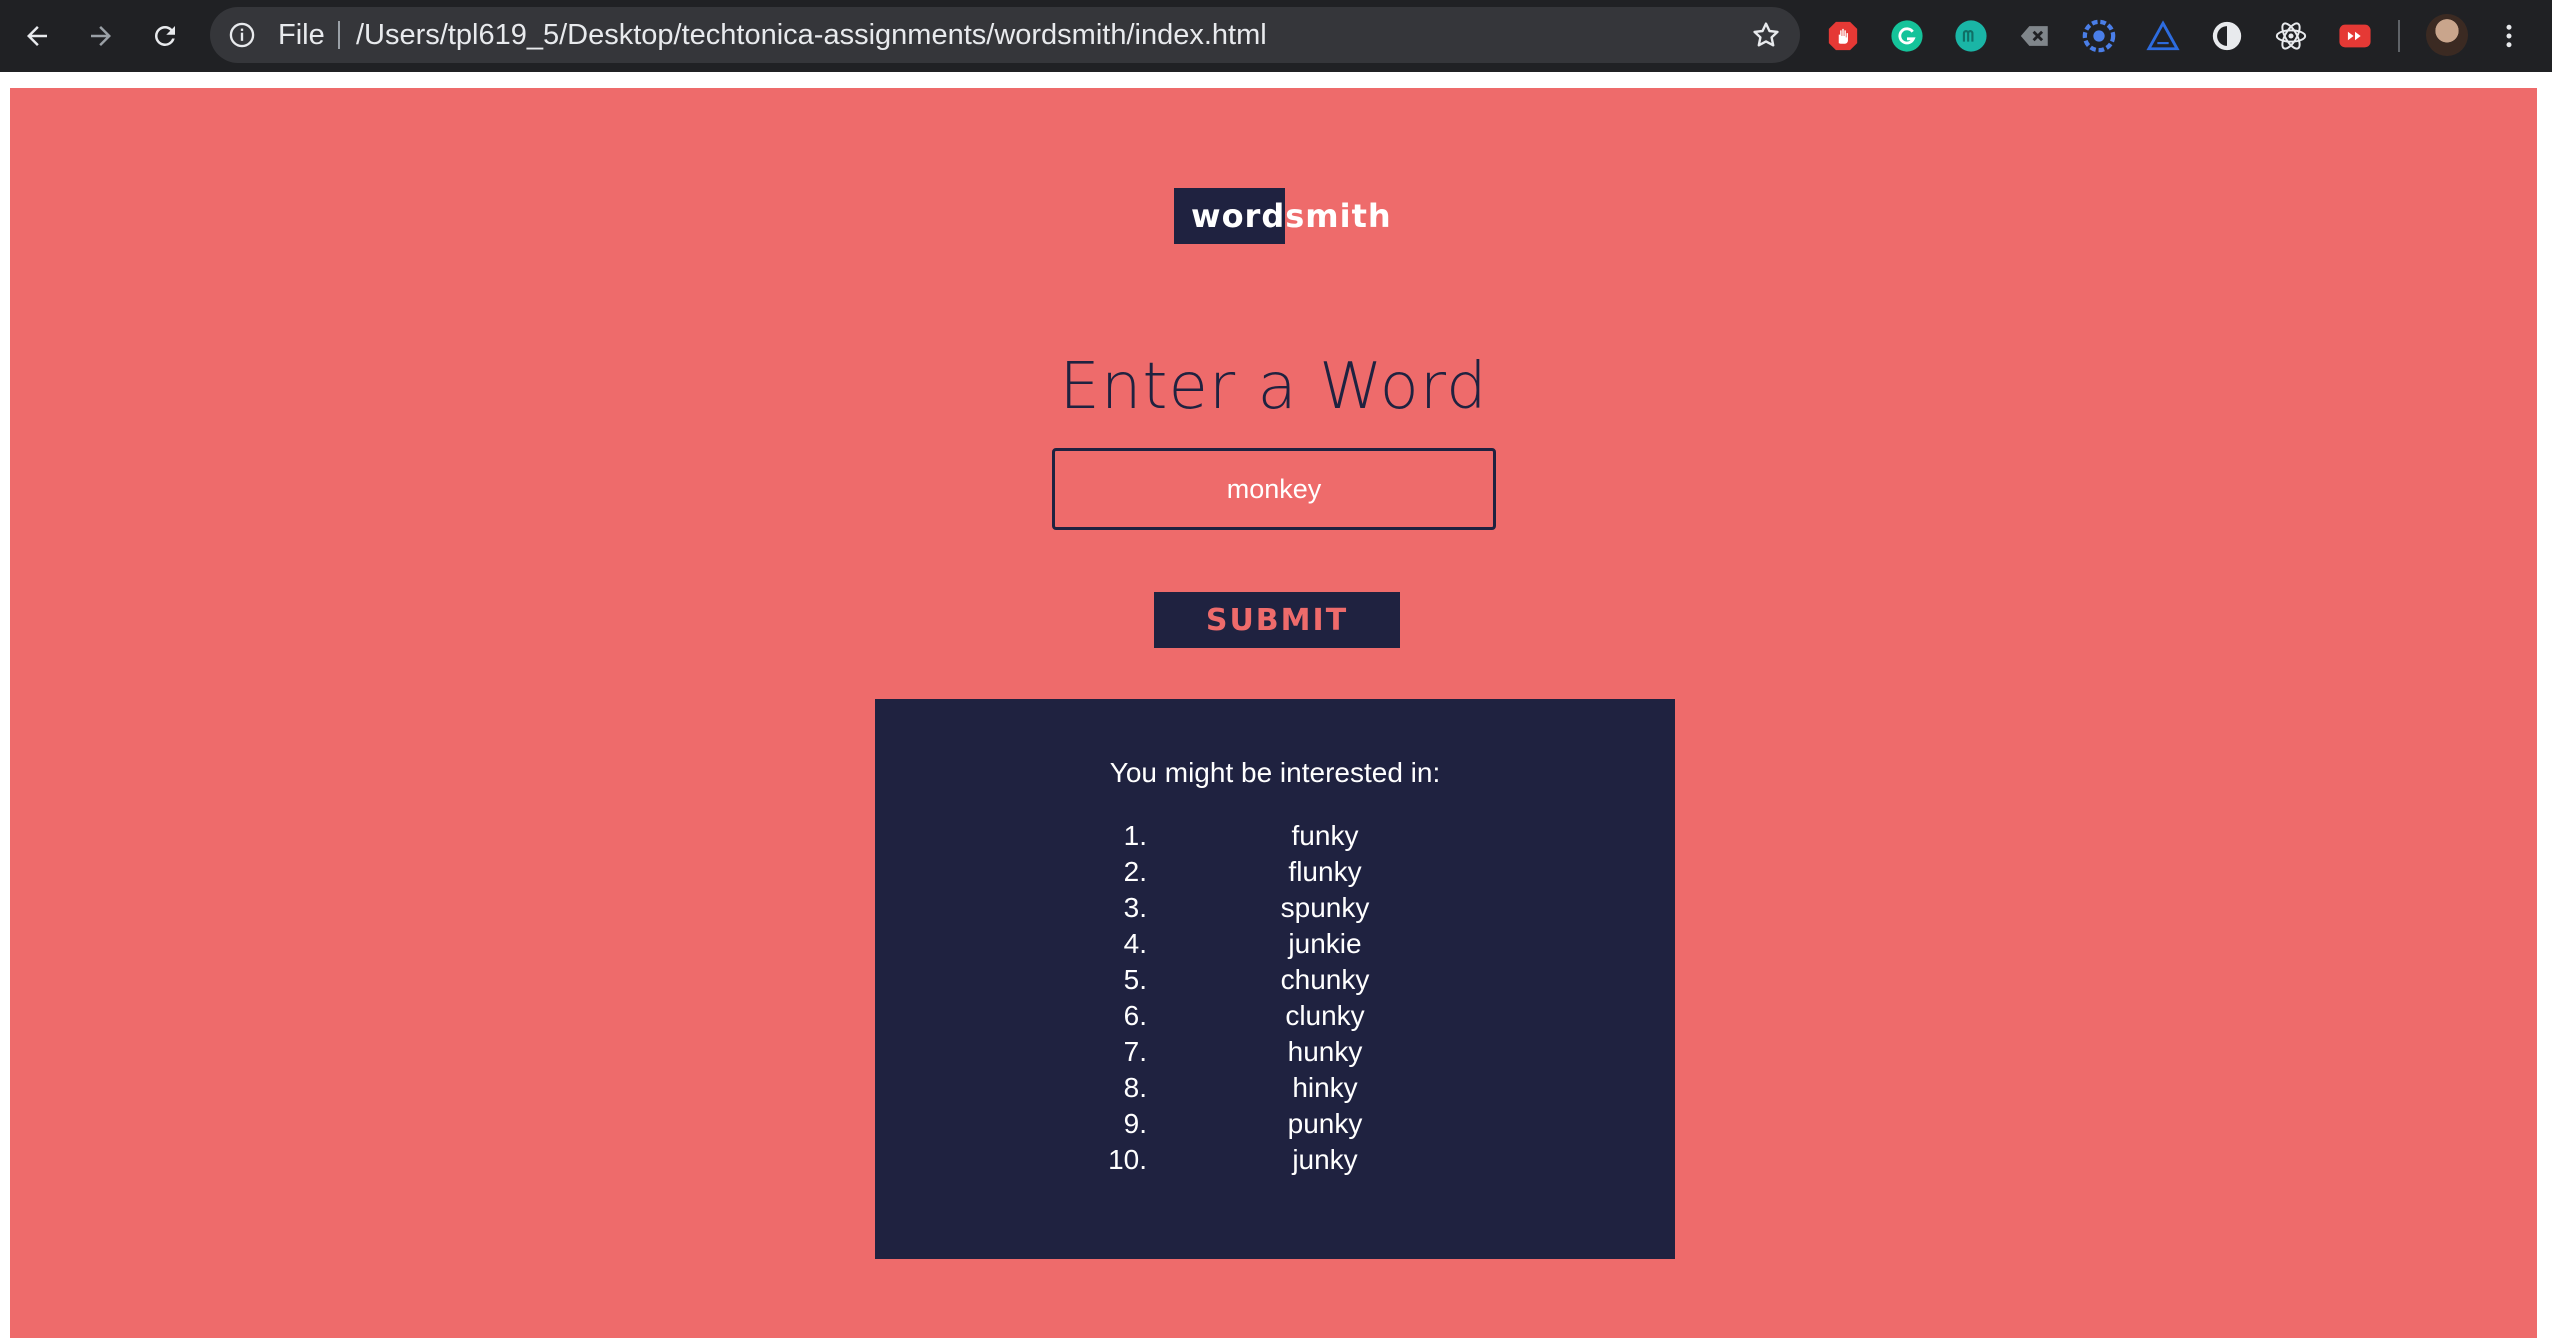 This screenshot has height=1338, width=2552. Describe the element at coordinates (2399, 36) in the screenshot. I see `toolbar-divider` at that location.